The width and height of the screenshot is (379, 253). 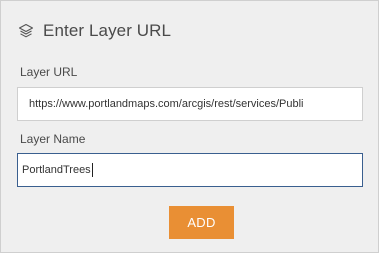 What do you see at coordinates (92, 170) in the screenshot?
I see `text-caret` at bounding box center [92, 170].